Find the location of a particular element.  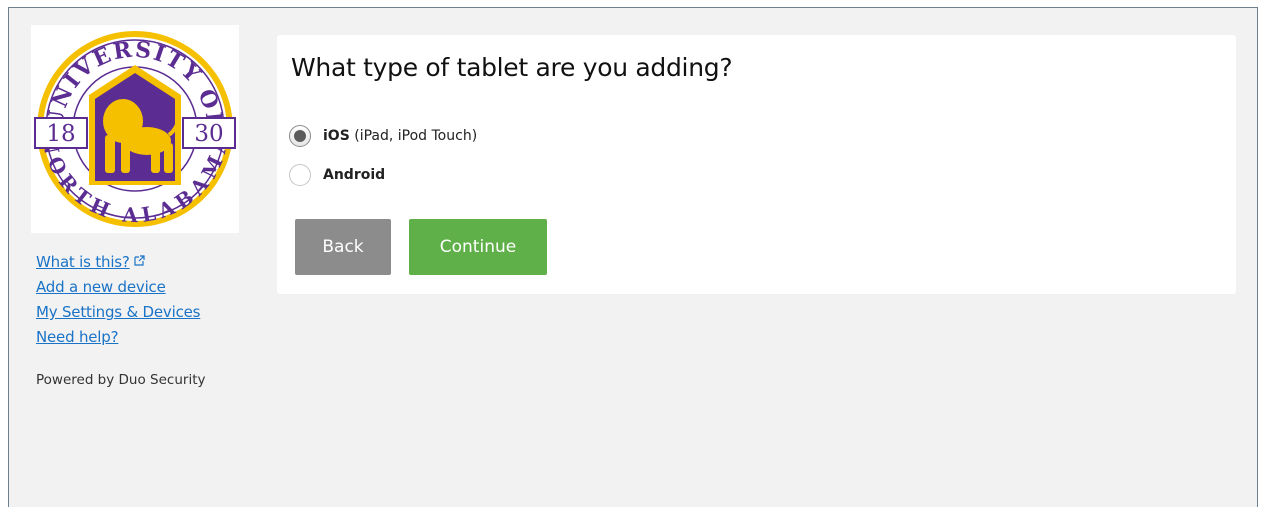

option-ios: iOS (iPad, iPod Touch) is located at coordinates (383, 136).